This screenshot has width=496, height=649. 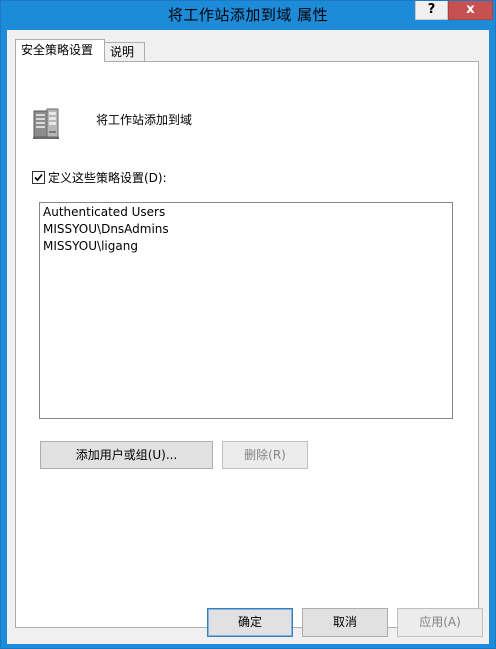 I want to click on server-computer-icon, so click(x=47, y=124).